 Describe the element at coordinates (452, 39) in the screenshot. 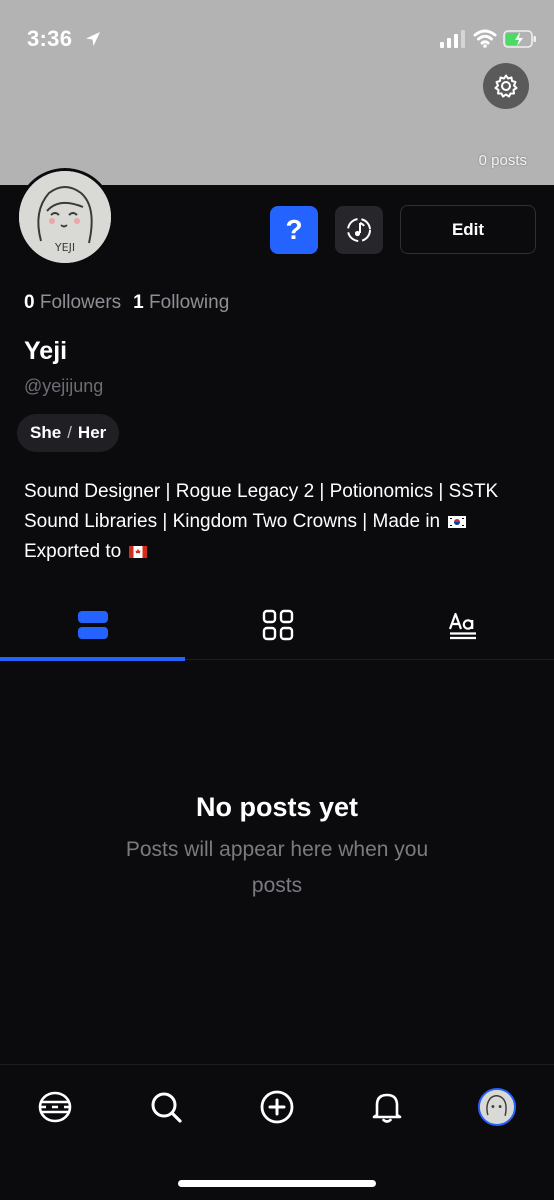

I see `cellular-signal-icon` at that location.